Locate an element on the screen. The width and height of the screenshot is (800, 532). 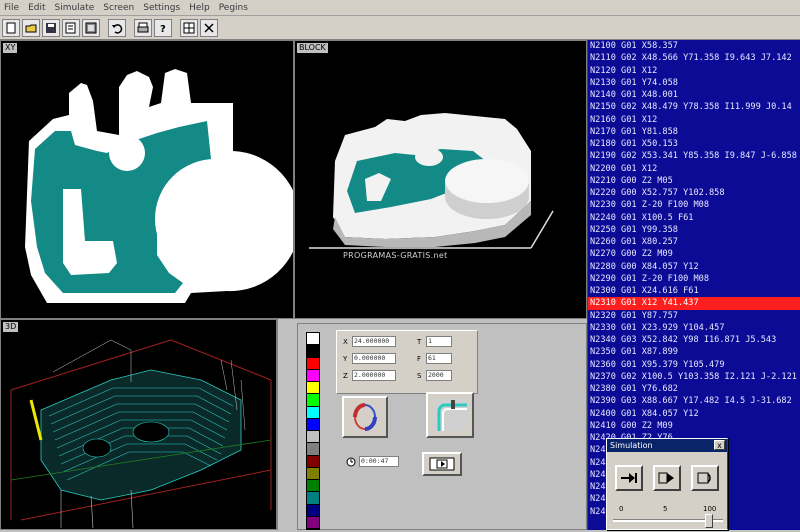
nc-line: N2410 G00 Z2 M09 is located at coordinates (694, 426).